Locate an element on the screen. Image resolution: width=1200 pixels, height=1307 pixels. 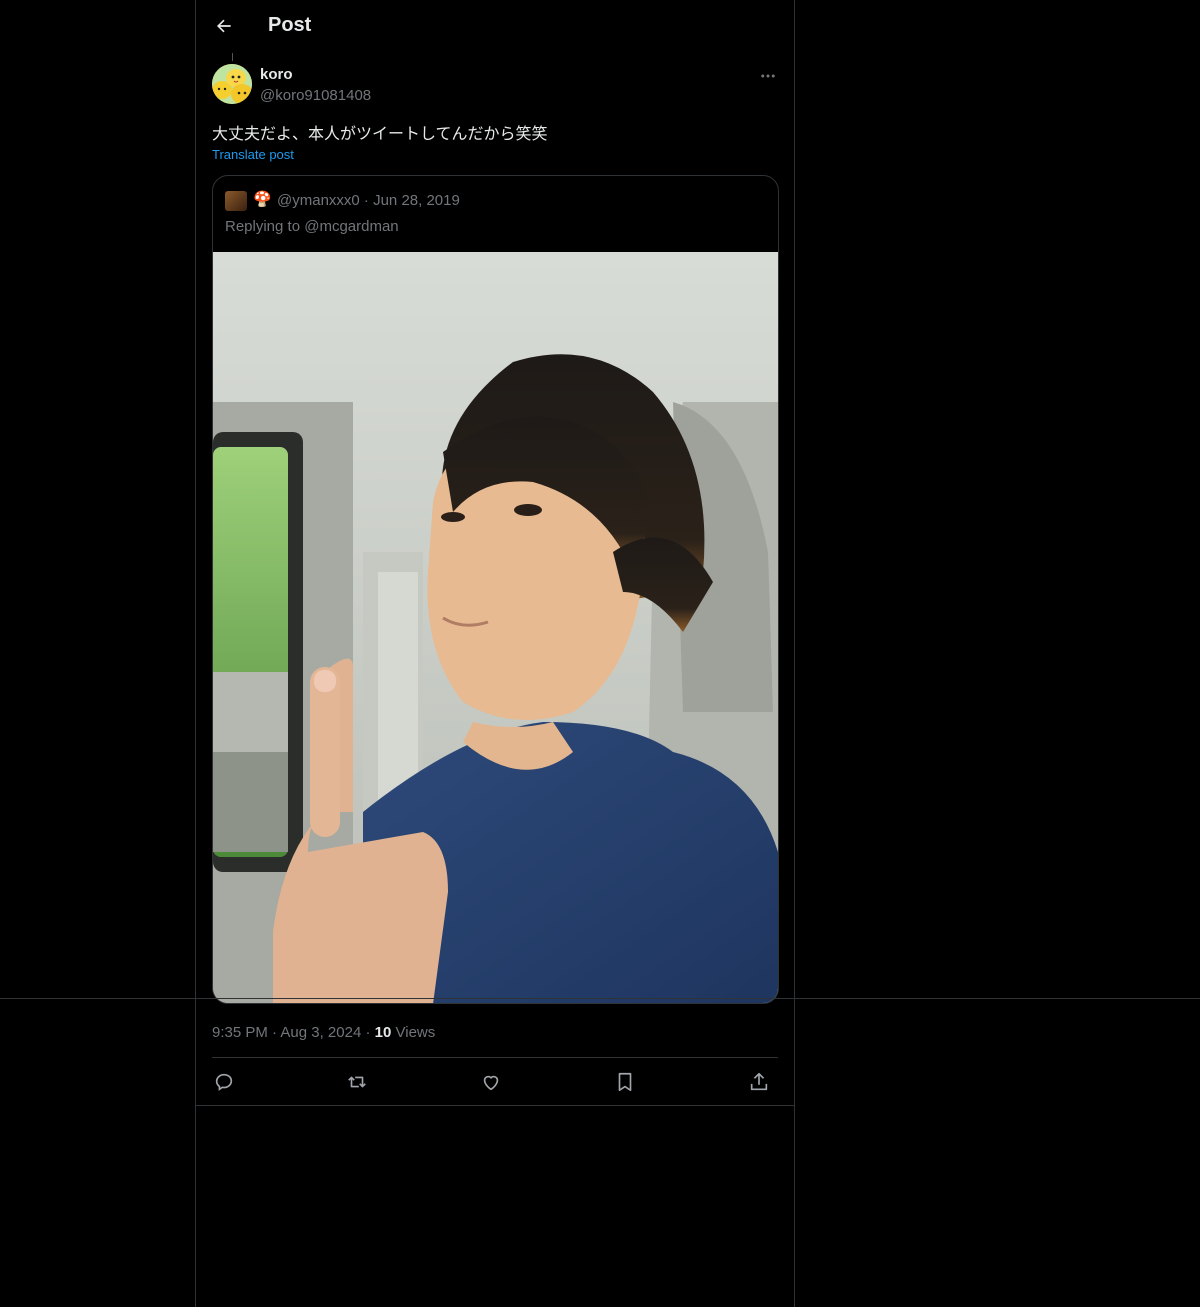
like-icon is located at coordinates (491, 1083).